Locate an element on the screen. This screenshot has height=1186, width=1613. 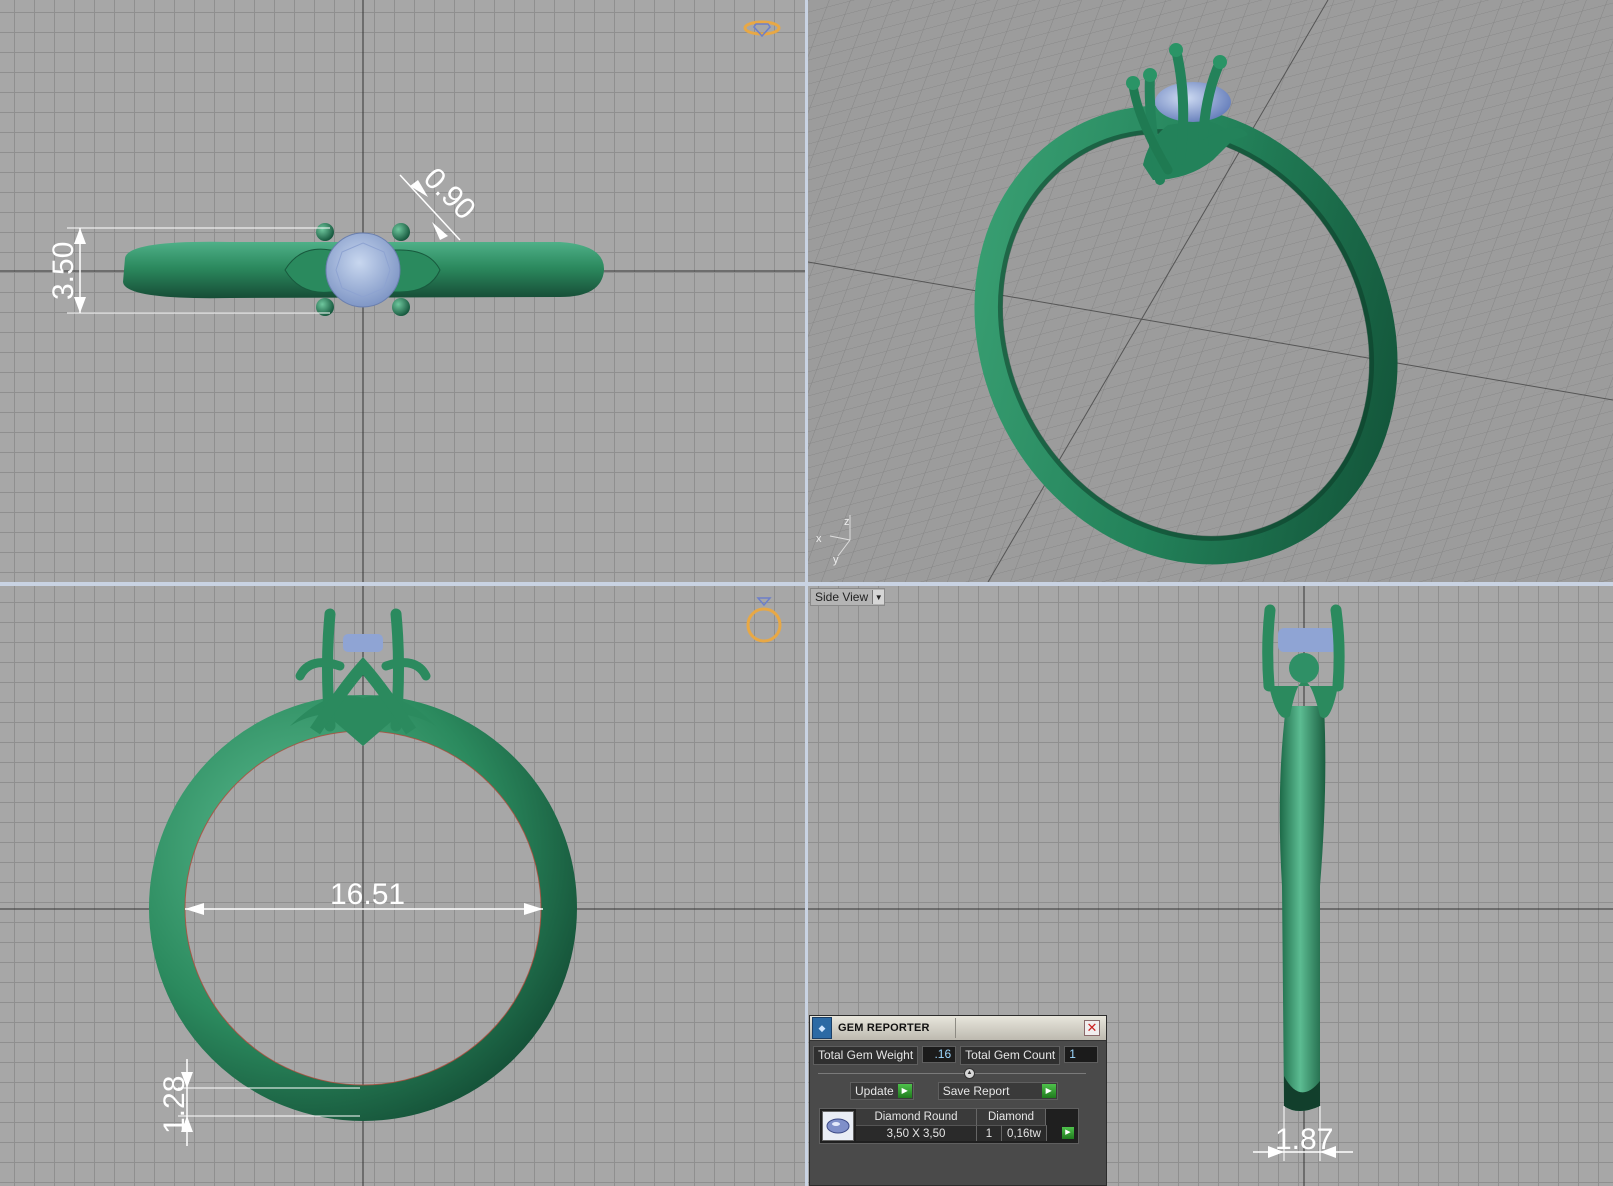
viewport-divider-vertical is located at coordinates (806, 593).